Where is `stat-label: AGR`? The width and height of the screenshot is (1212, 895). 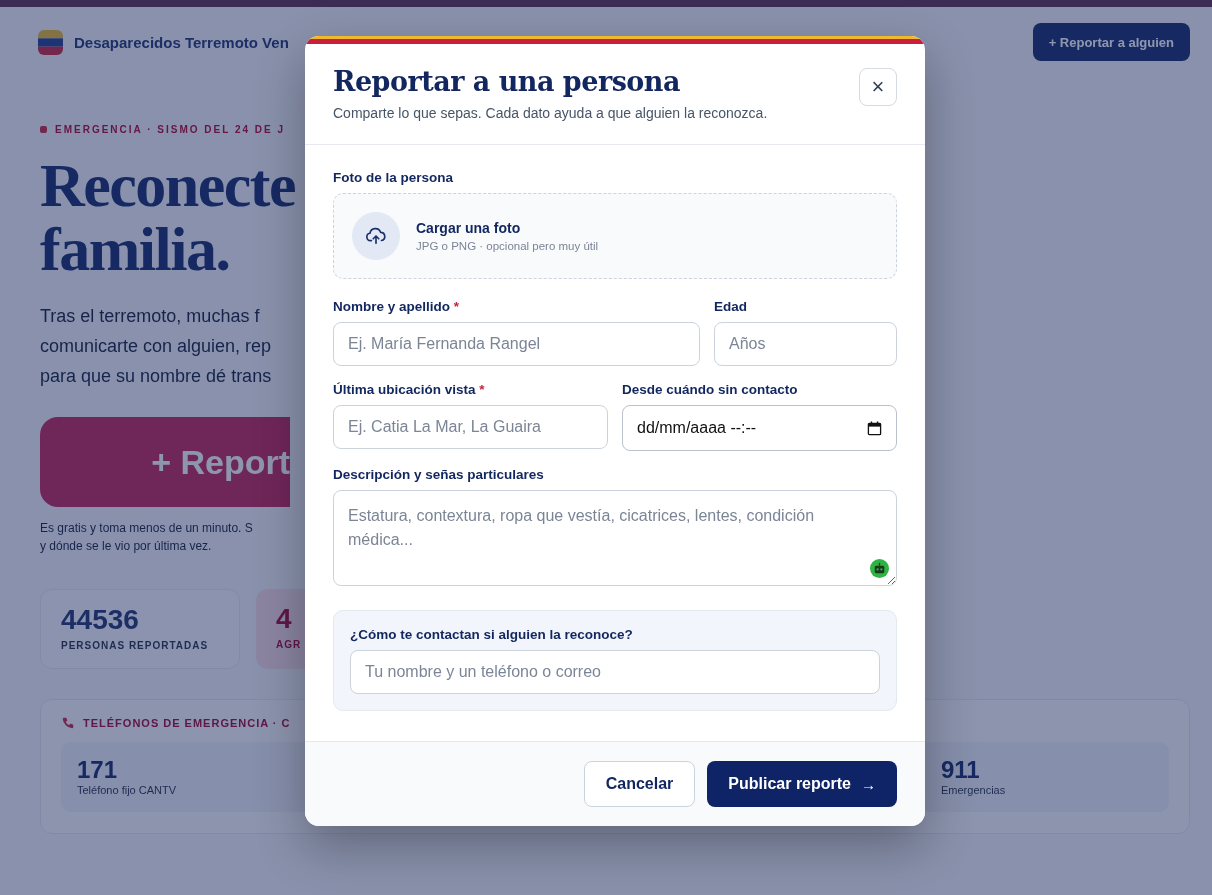
stat-label: AGR is located at coordinates (289, 644).